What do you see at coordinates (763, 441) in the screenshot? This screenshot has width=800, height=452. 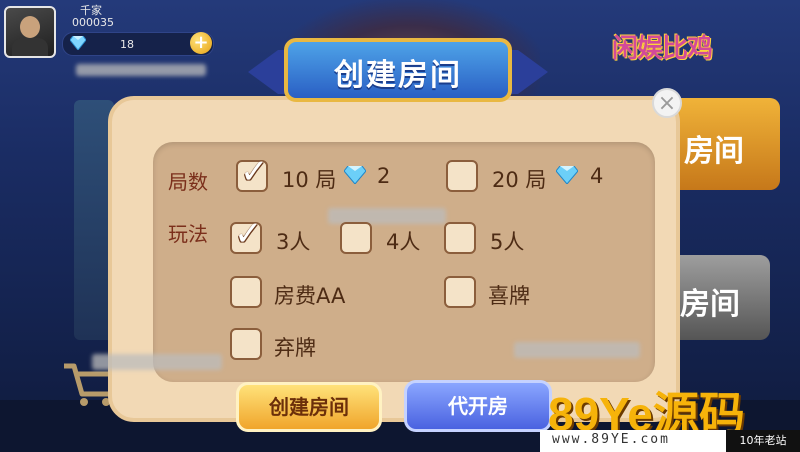 I see `watermark-tag: 10年老站` at bounding box center [763, 441].